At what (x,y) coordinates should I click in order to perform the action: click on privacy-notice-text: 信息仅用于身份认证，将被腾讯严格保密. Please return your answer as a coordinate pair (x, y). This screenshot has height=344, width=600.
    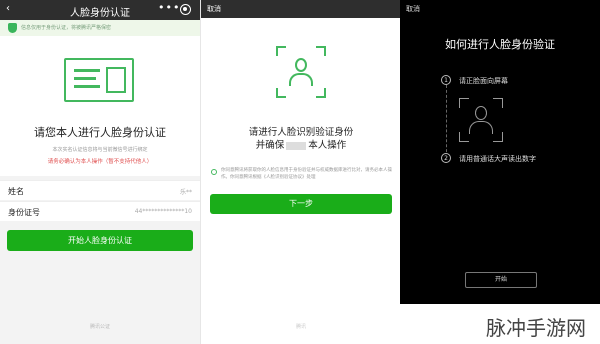
    Looking at the image, I should click on (66, 28).